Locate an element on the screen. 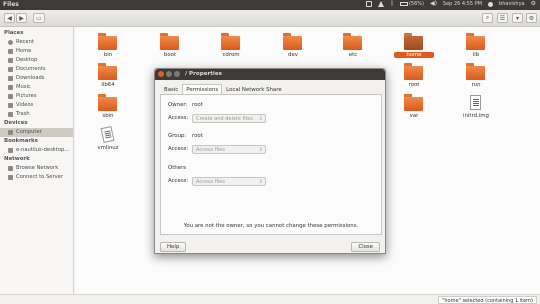  owner-access-label: Access: is located at coordinates (178, 118).